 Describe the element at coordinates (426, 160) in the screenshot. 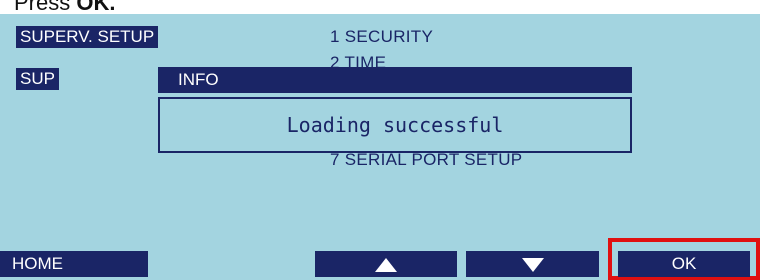

I see `menu-item-serial-port-setup: 7 SERIAL PORT SETUP` at that location.